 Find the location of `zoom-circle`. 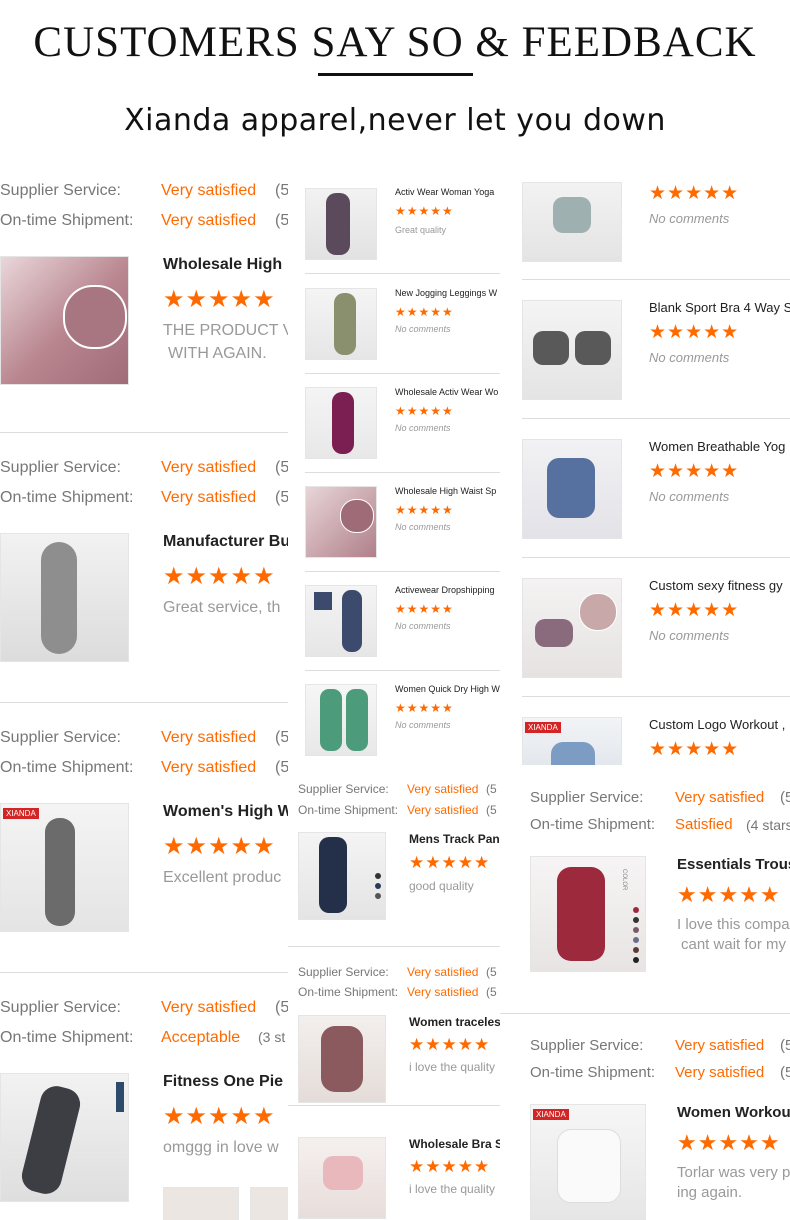

zoom-circle is located at coordinates (598, 612).